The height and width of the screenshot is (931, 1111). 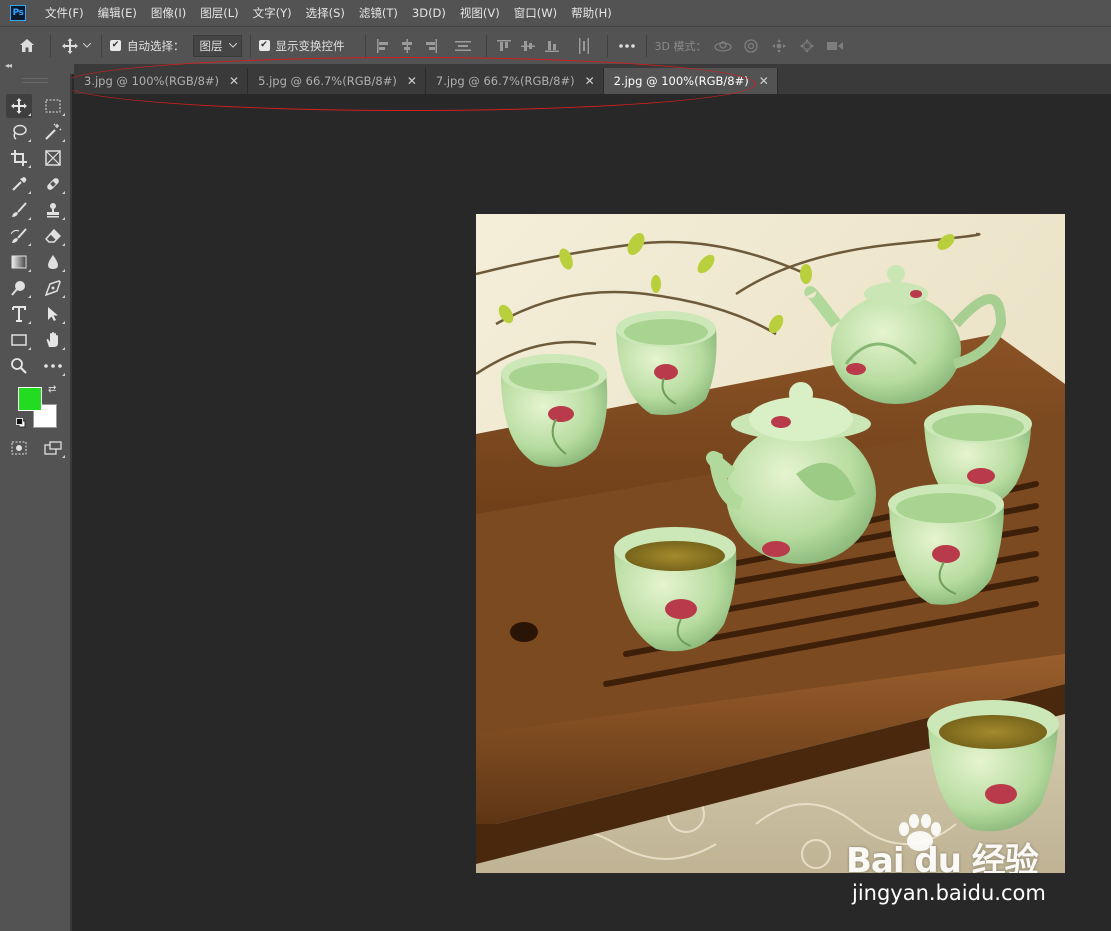 What do you see at coordinates (168, 13) in the screenshot?
I see `menu-image: 图像(I)` at bounding box center [168, 13].